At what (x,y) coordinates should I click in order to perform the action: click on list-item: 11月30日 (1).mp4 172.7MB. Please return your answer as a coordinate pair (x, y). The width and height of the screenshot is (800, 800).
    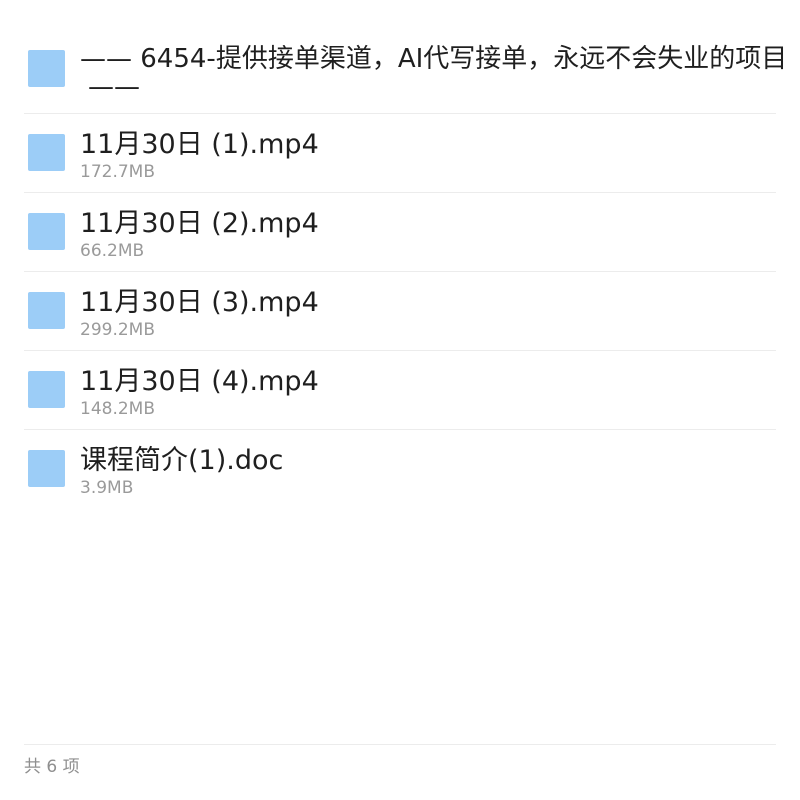
    Looking at the image, I should click on (400, 153).